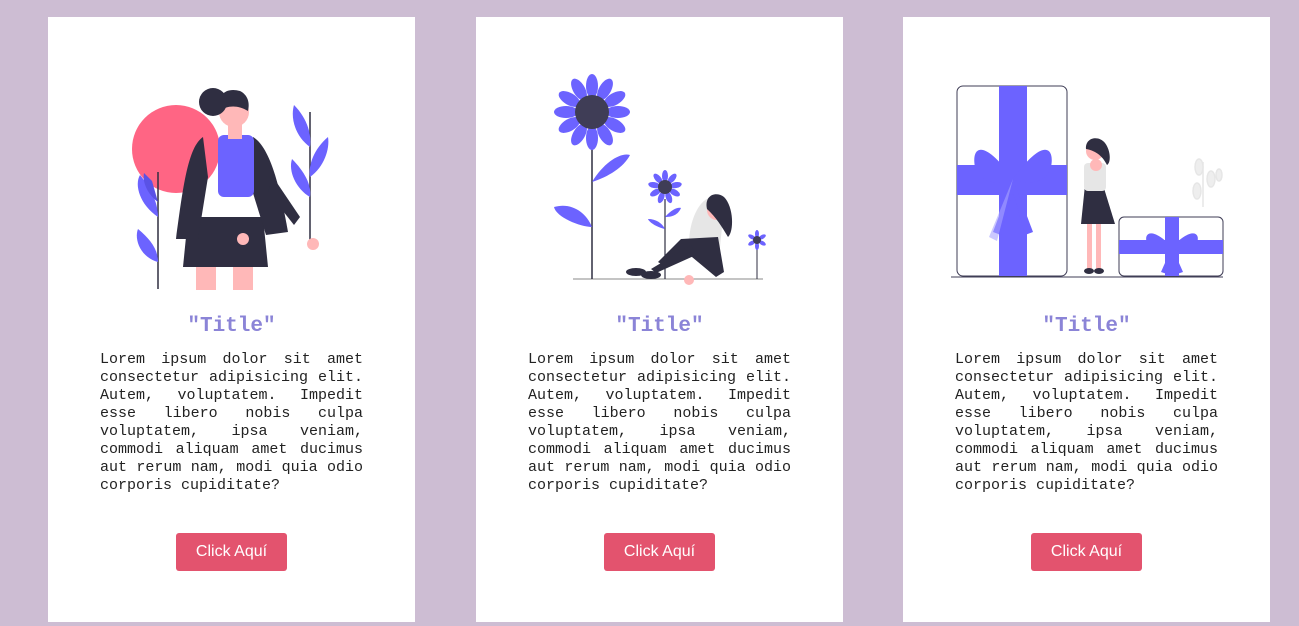 This screenshot has width=1299, height=626. I want to click on woman-standing-illustration, so click(230, 189).